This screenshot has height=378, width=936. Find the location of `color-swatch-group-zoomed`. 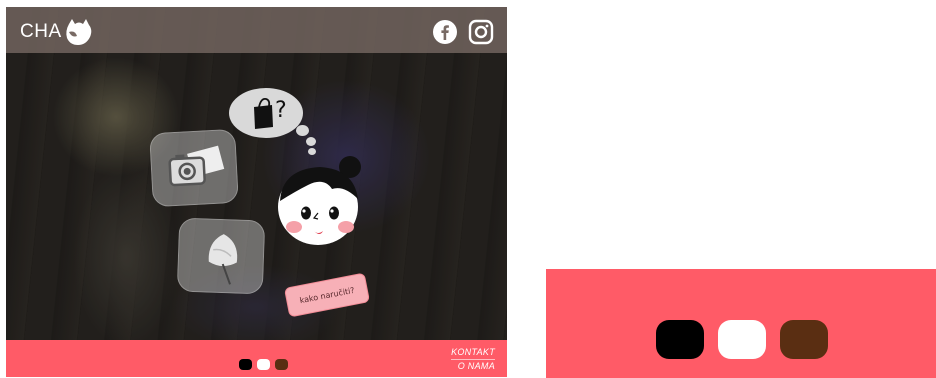

color-swatch-group-zoomed is located at coordinates (742, 339).